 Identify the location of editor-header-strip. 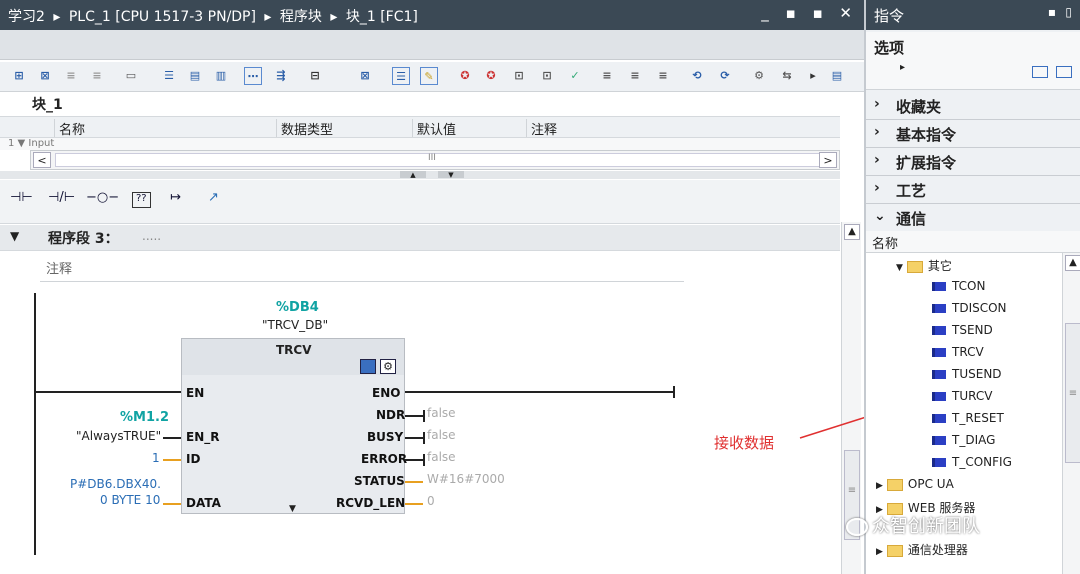
(432, 45).